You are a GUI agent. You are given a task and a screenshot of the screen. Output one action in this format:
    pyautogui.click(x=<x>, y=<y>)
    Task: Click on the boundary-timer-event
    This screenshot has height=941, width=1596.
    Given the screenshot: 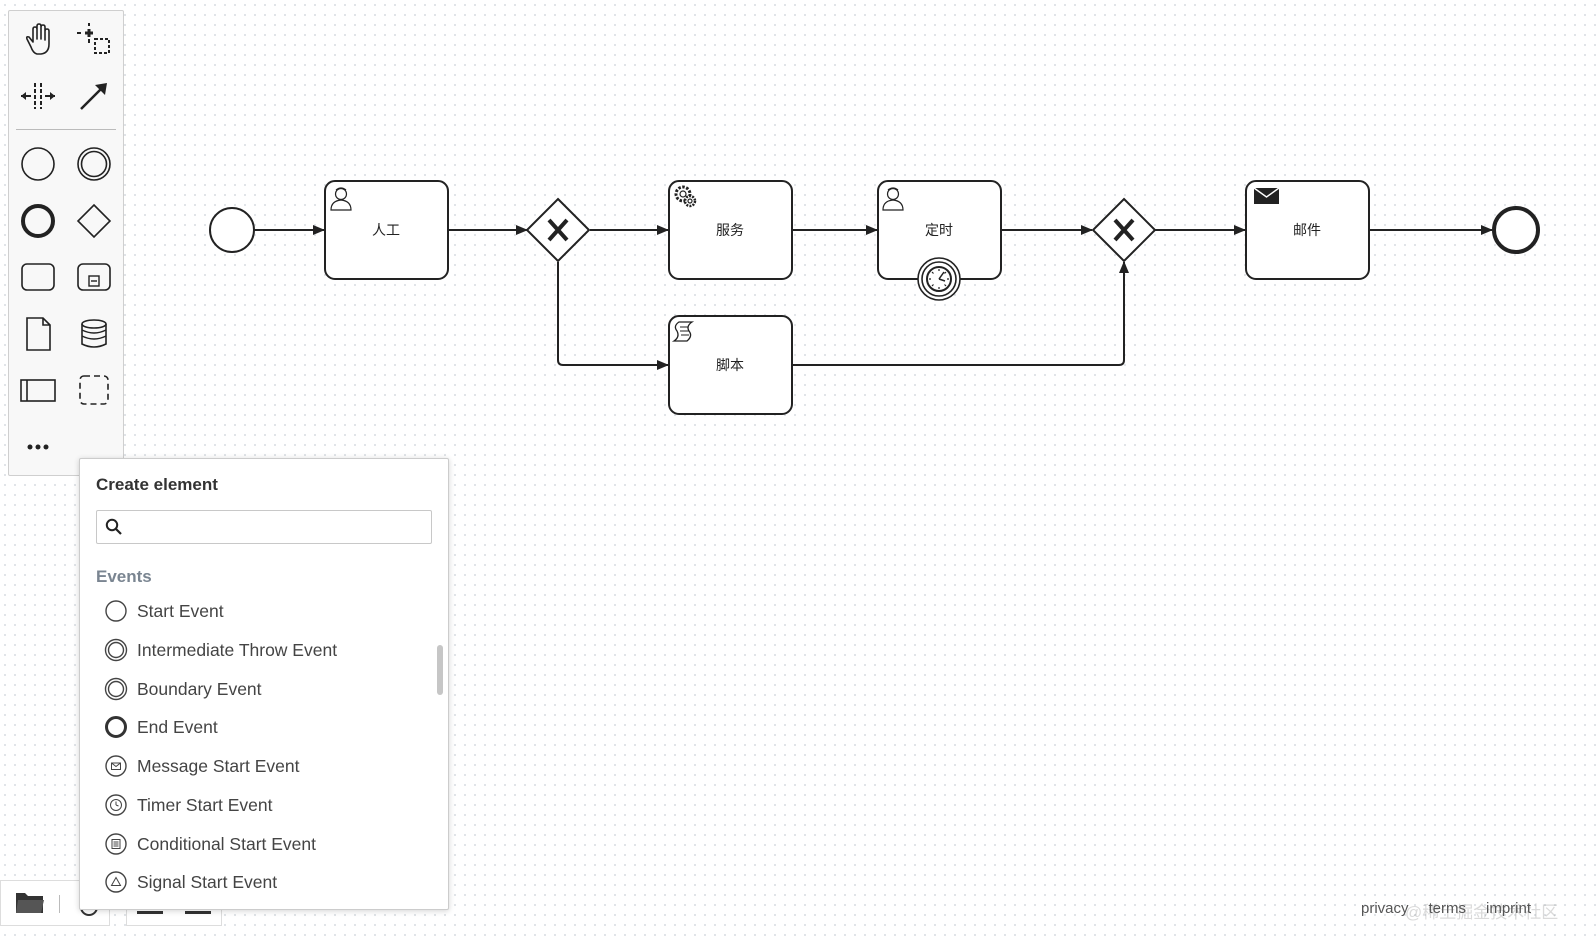 What is the action you would take?
    pyautogui.click(x=939, y=279)
    